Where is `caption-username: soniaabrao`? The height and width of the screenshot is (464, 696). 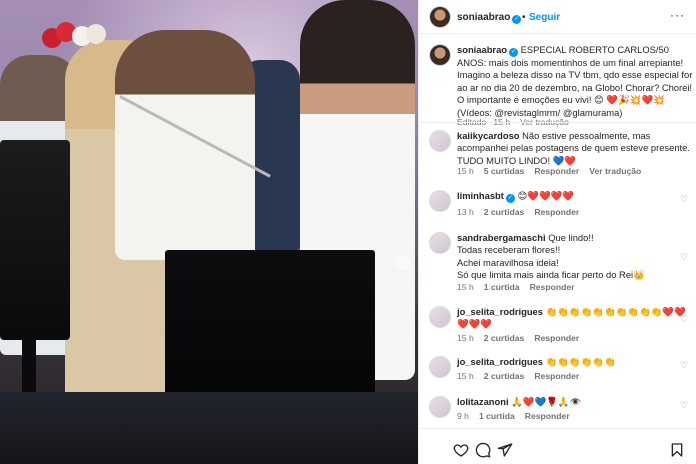 caption-username: soniaabrao is located at coordinates (482, 49).